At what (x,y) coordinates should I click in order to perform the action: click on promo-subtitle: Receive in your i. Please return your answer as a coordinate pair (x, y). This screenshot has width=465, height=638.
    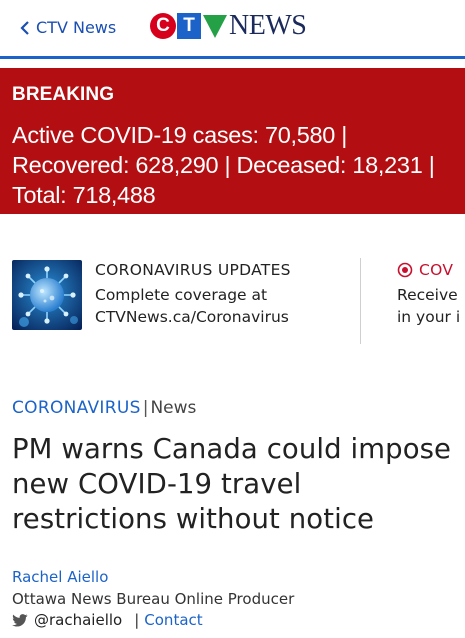
    Looking at the image, I should click on (428, 306).